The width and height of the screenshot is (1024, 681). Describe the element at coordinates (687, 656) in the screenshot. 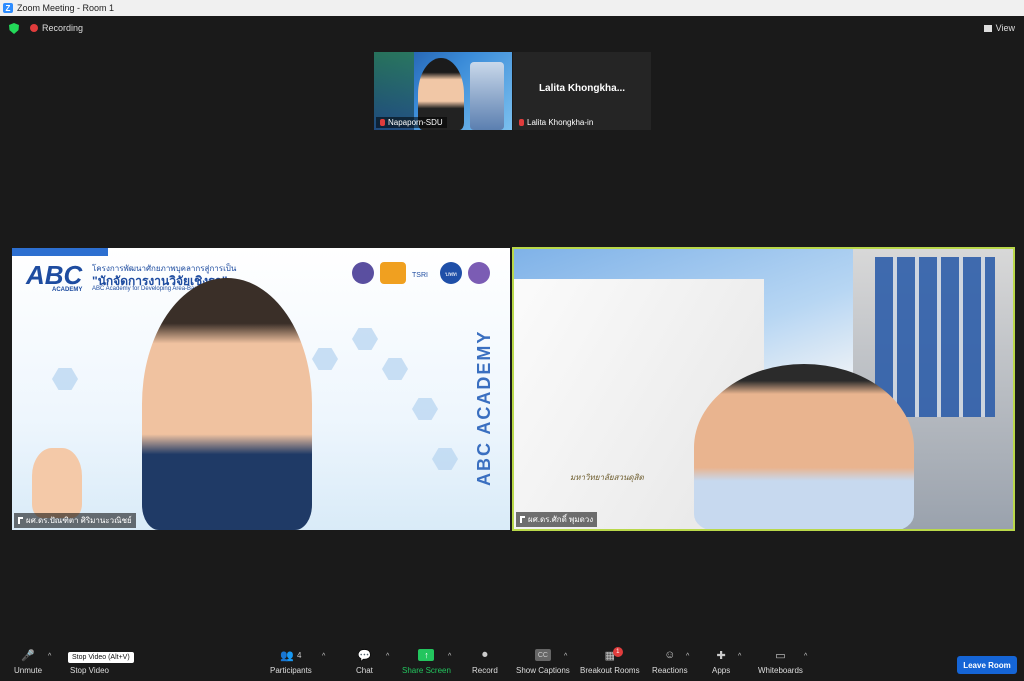

I see `reactions-options-chevron-icon: ^` at that location.